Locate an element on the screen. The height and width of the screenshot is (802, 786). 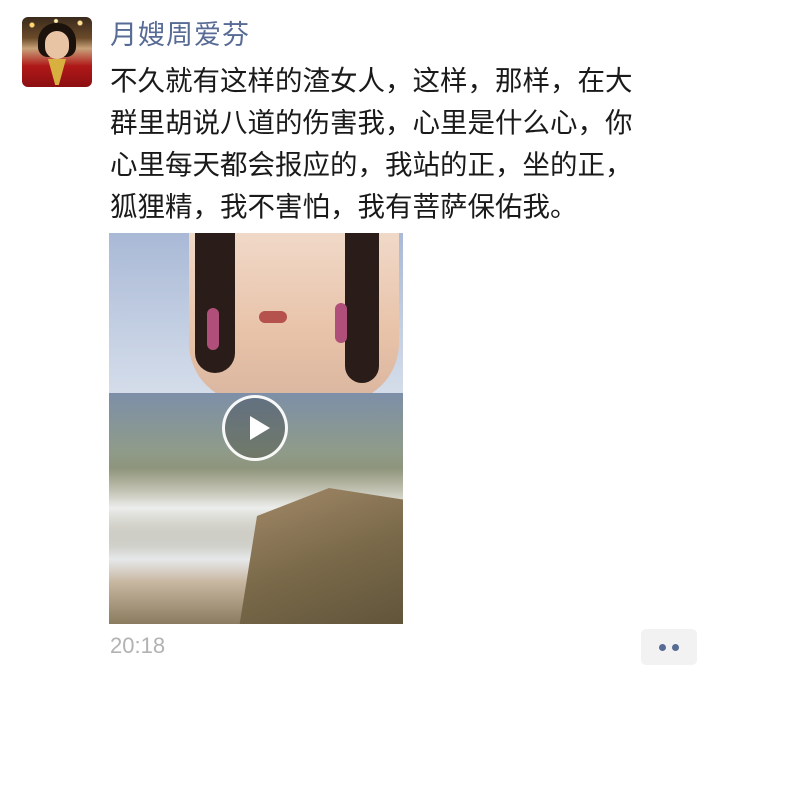
post-text-line: 狐狸精，我不害怕，我有菩萨保佑我。 is located at coordinates (344, 207).